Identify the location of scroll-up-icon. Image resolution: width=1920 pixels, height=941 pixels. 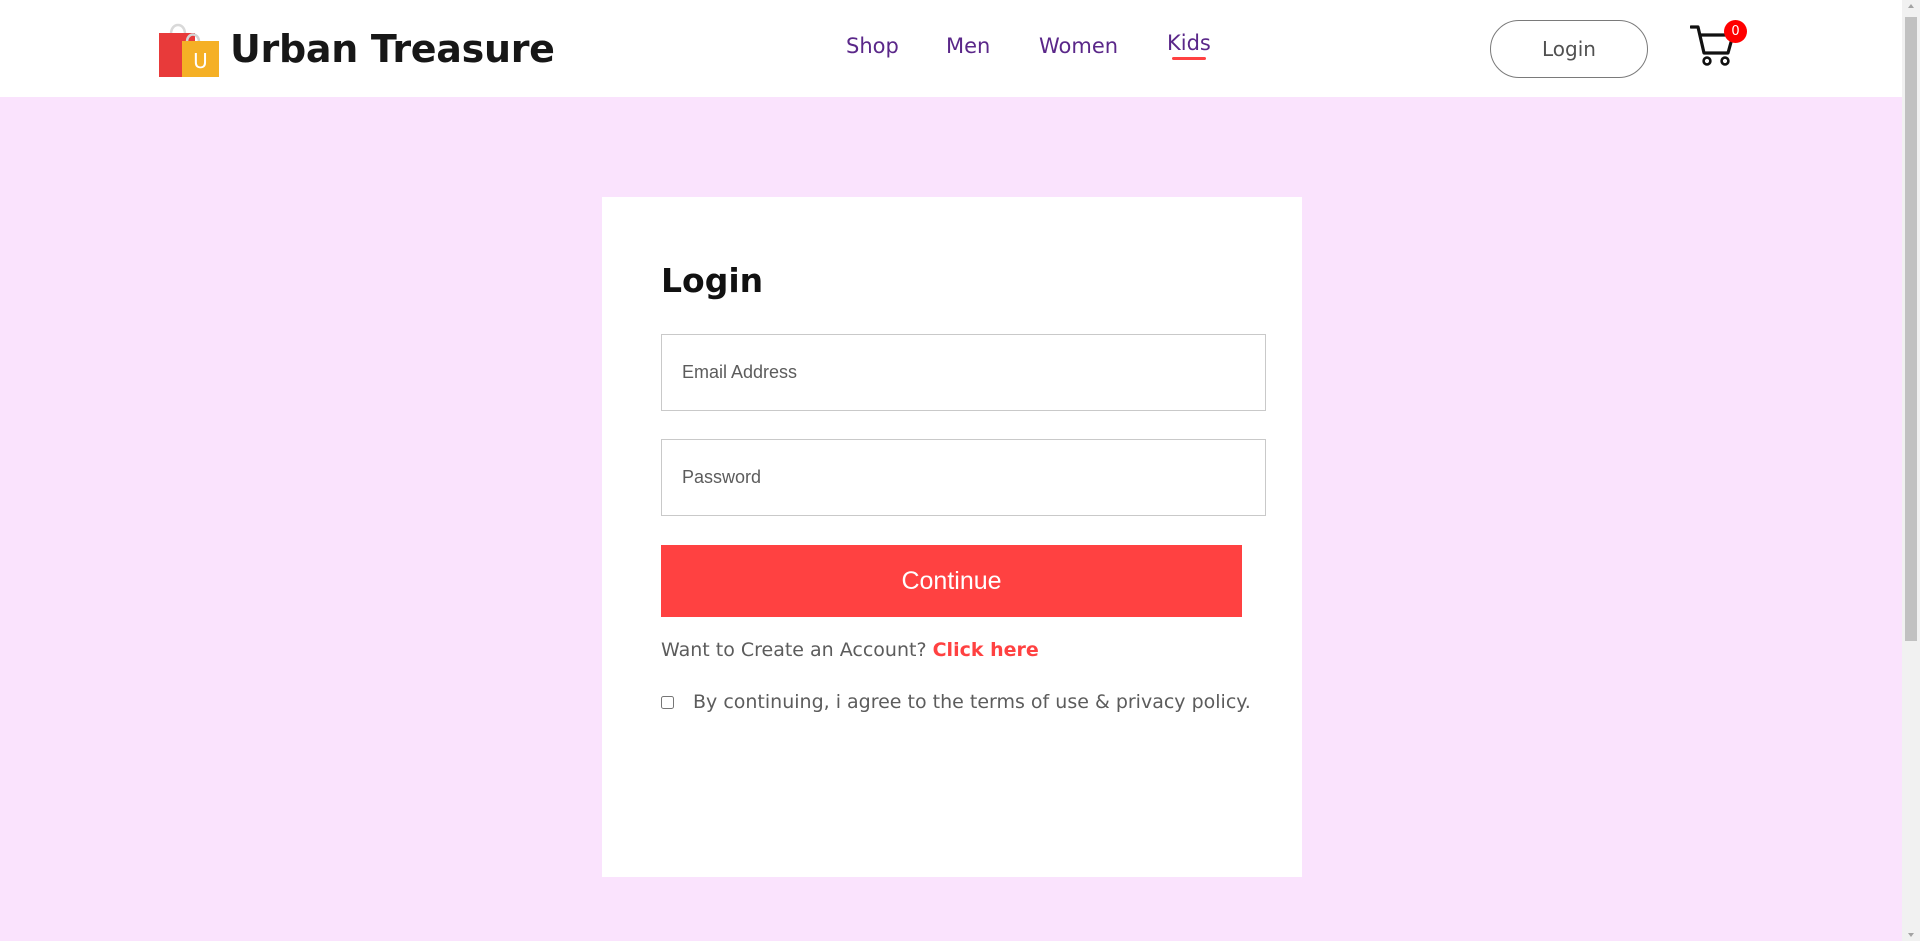
(1911, 6).